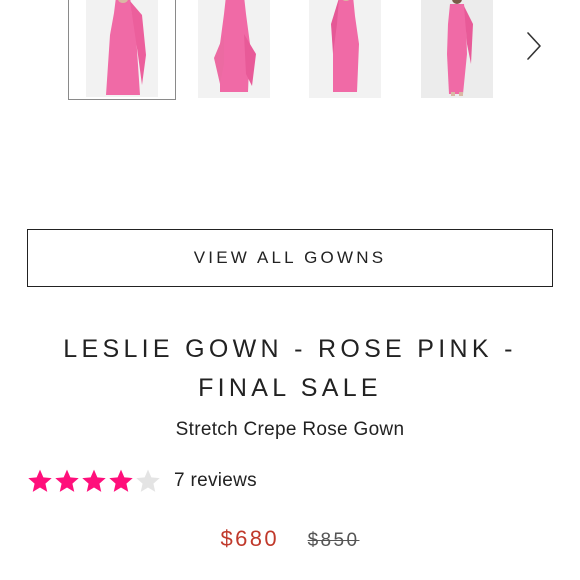  Describe the element at coordinates (290, 539) in the screenshot. I see `price-row: $680 $850` at that location.